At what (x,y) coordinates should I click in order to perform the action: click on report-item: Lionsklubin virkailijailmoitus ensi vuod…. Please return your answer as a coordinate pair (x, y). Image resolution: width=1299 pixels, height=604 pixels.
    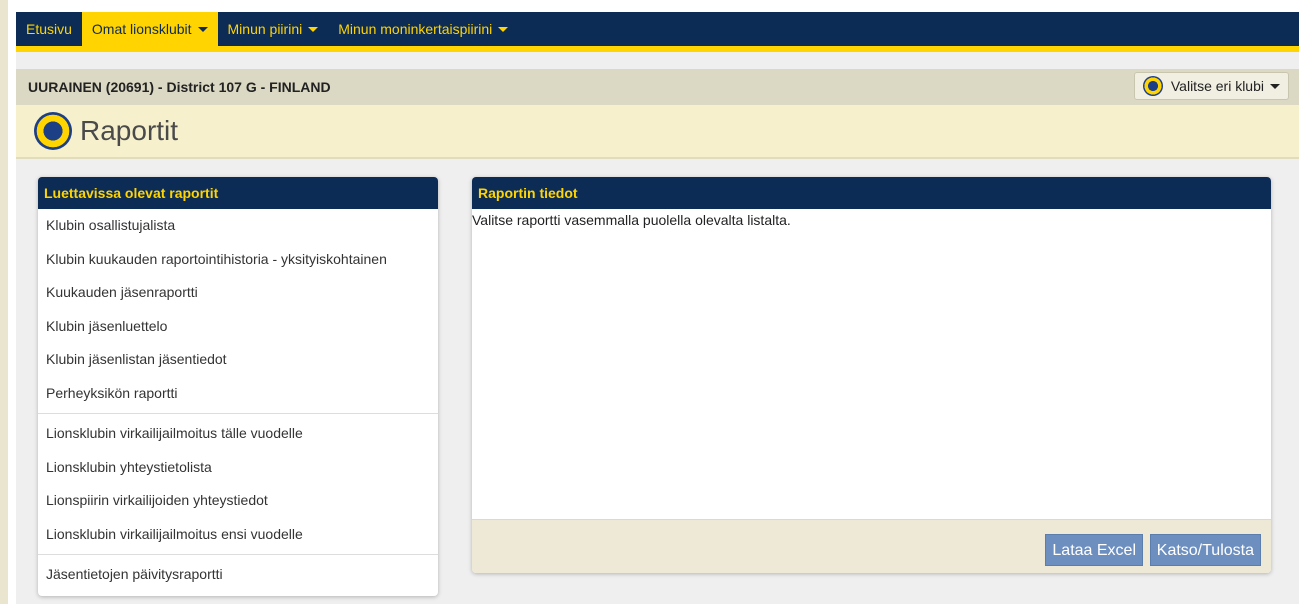
    Looking at the image, I should click on (238, 535).